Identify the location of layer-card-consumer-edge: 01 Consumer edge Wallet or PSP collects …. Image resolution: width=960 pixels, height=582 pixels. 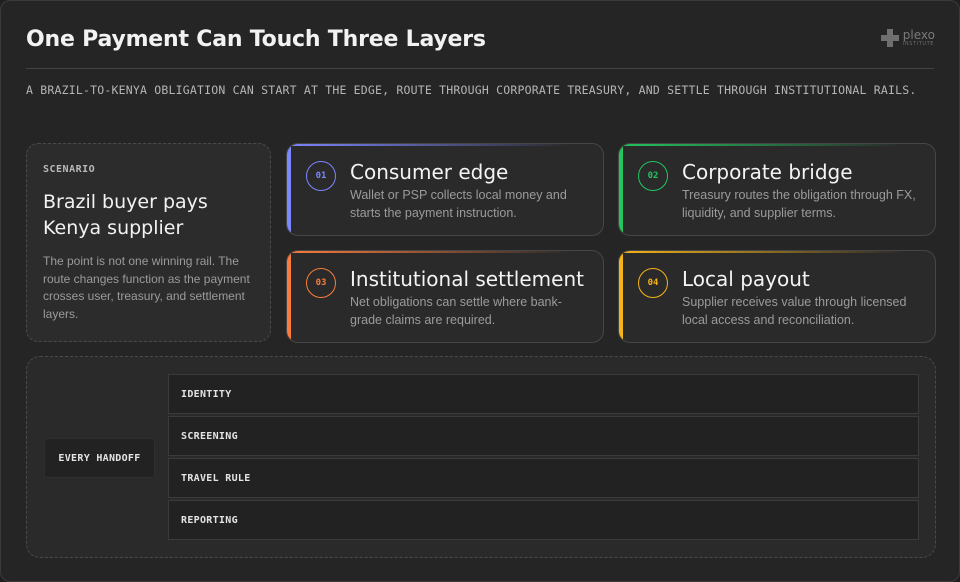
(445, 189).